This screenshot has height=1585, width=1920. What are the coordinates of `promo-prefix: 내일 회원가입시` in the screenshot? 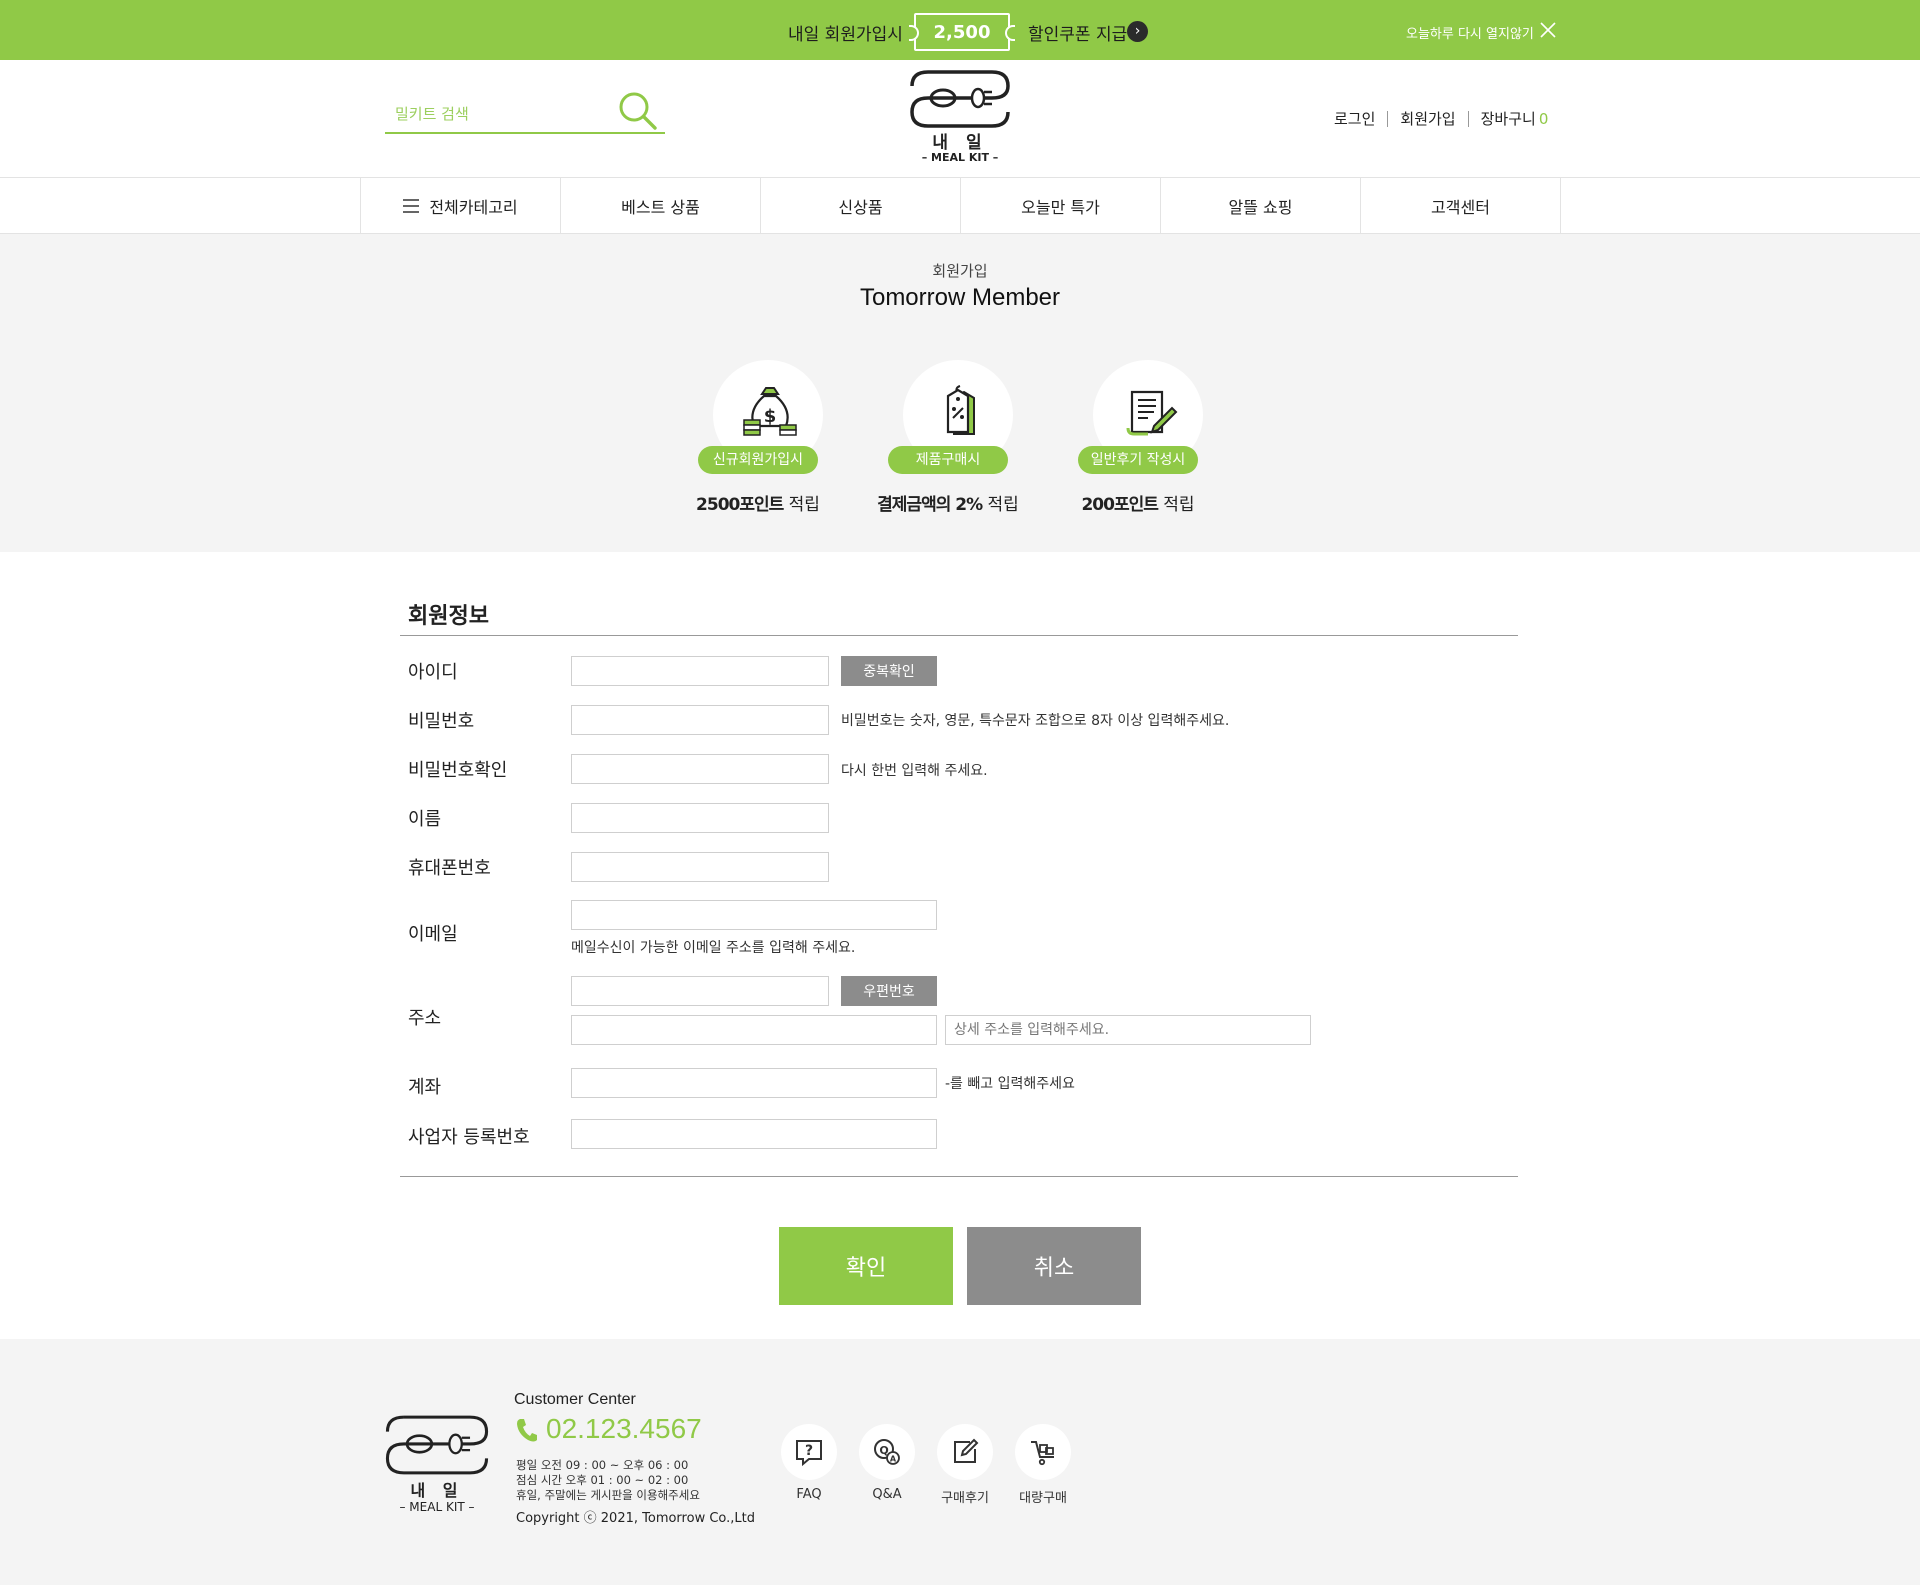 It's located at (845, 35).